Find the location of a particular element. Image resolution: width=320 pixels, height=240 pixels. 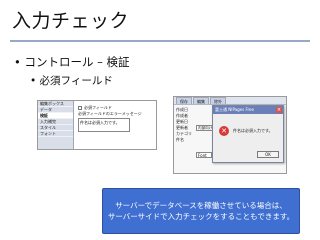

property-side-menu: 編集ボックス データ 検証 入力補完 スタイル フォント is located at coordinates (56, 125).